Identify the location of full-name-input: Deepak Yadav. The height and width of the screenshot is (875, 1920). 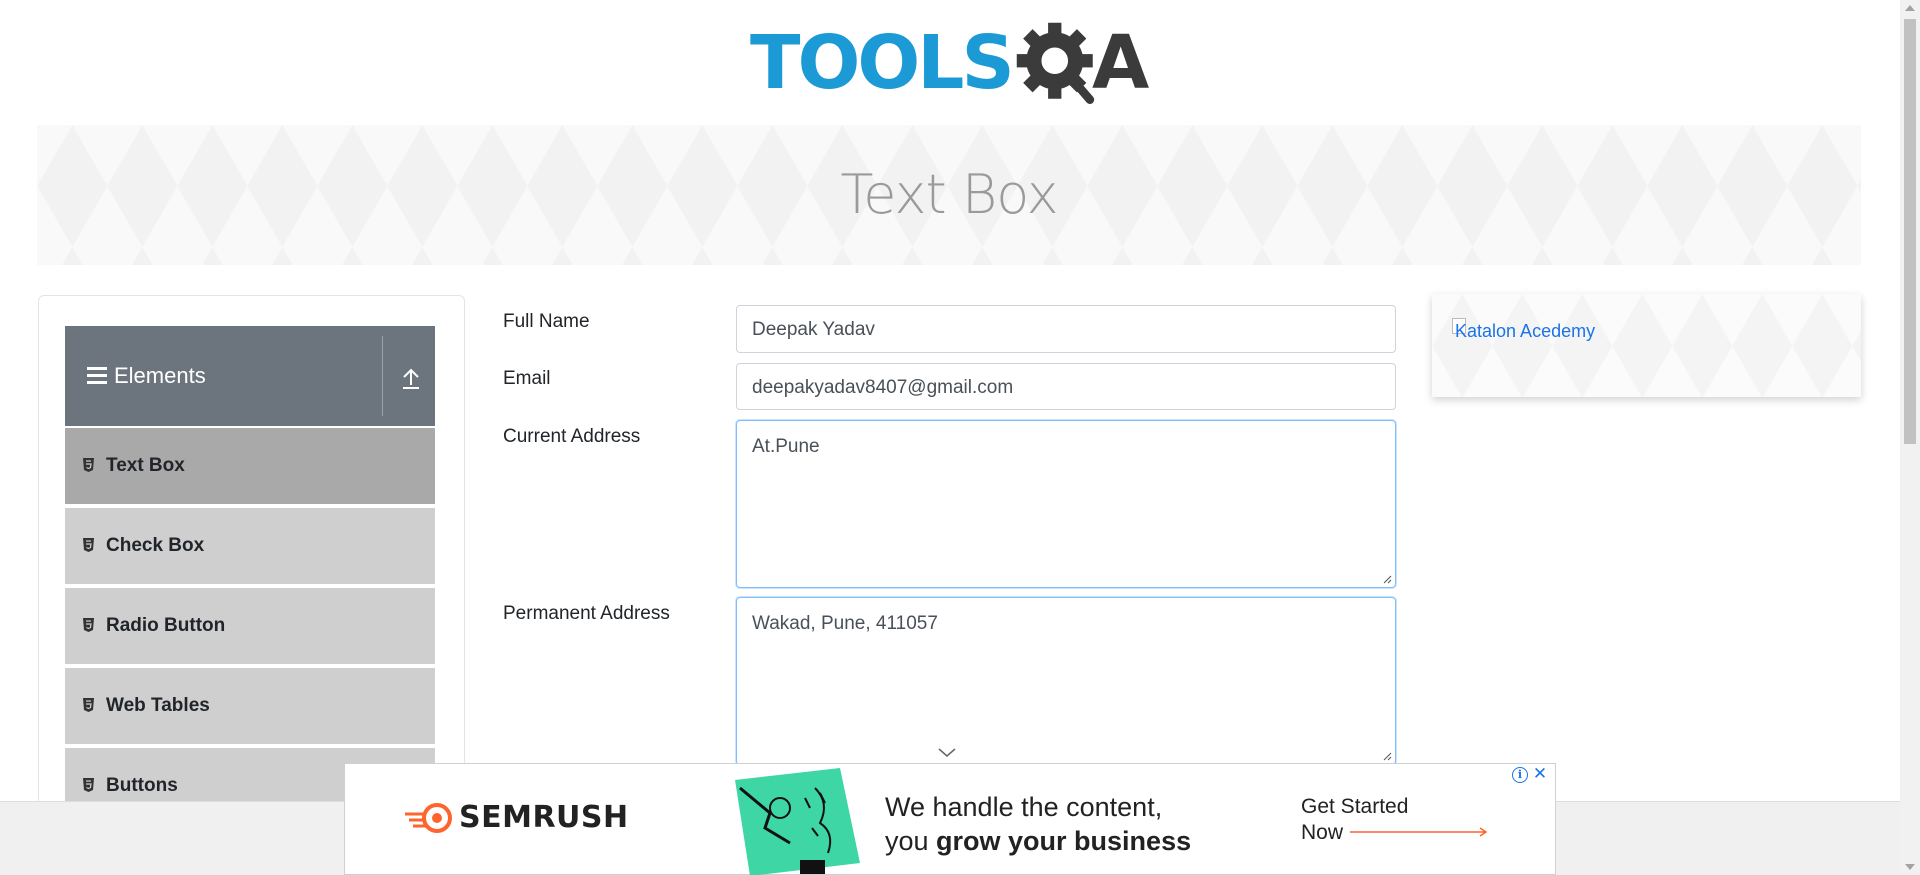
(1066, 329).